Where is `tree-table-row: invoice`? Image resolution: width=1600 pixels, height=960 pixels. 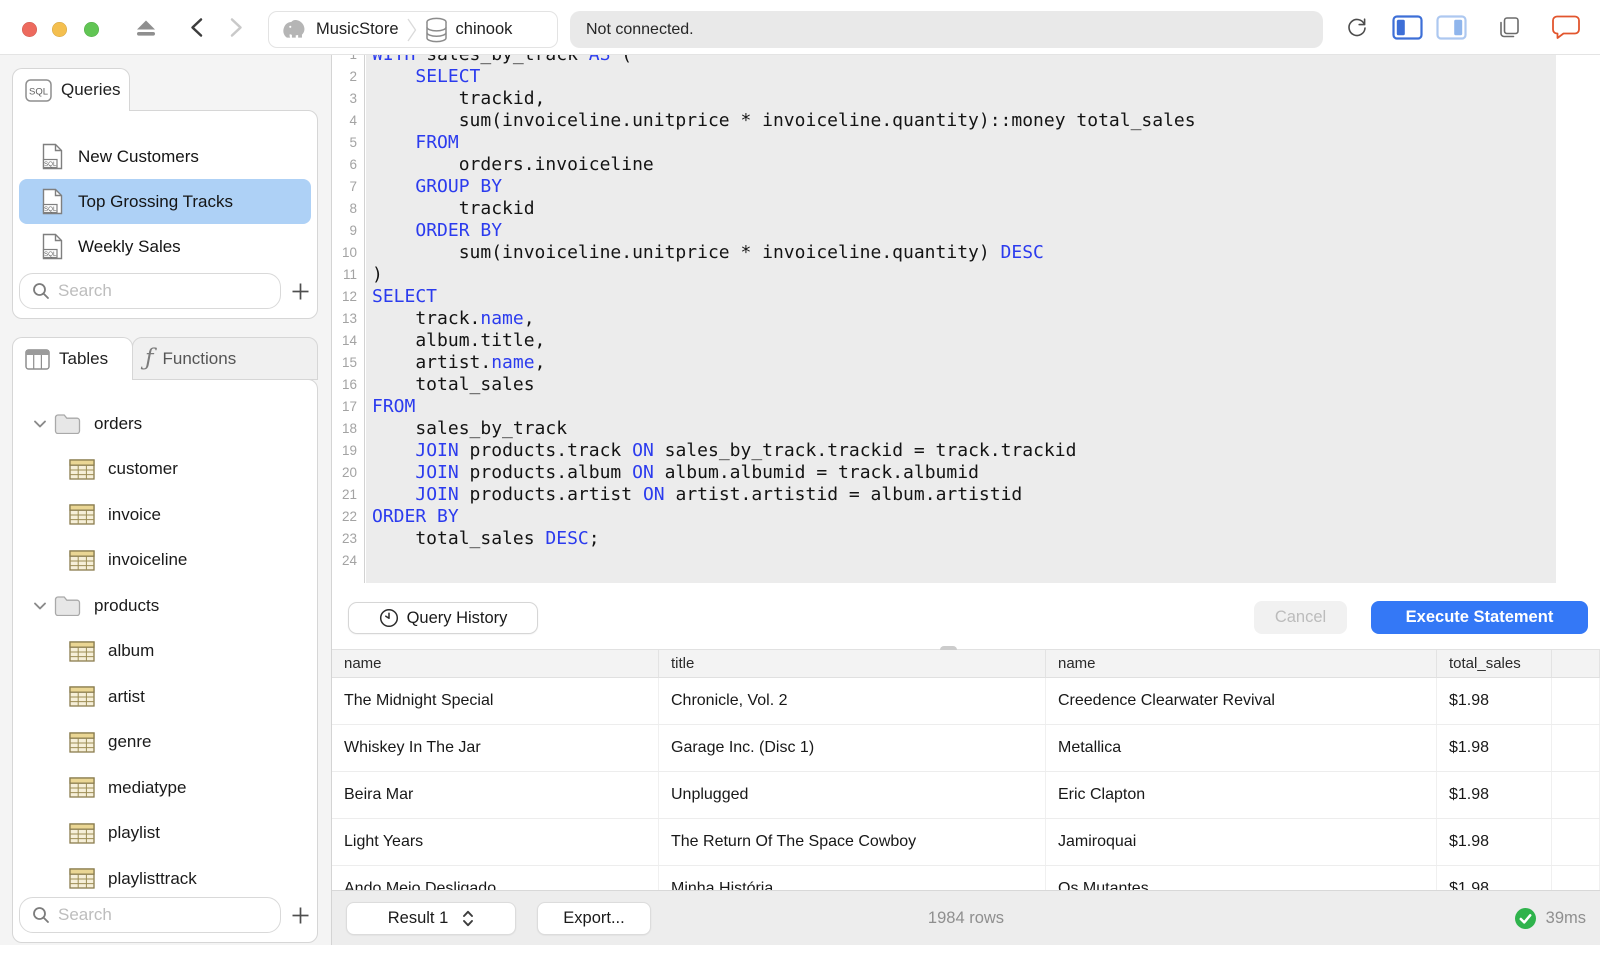
tree-table-row: invoice is located at coordinates (165, 515).